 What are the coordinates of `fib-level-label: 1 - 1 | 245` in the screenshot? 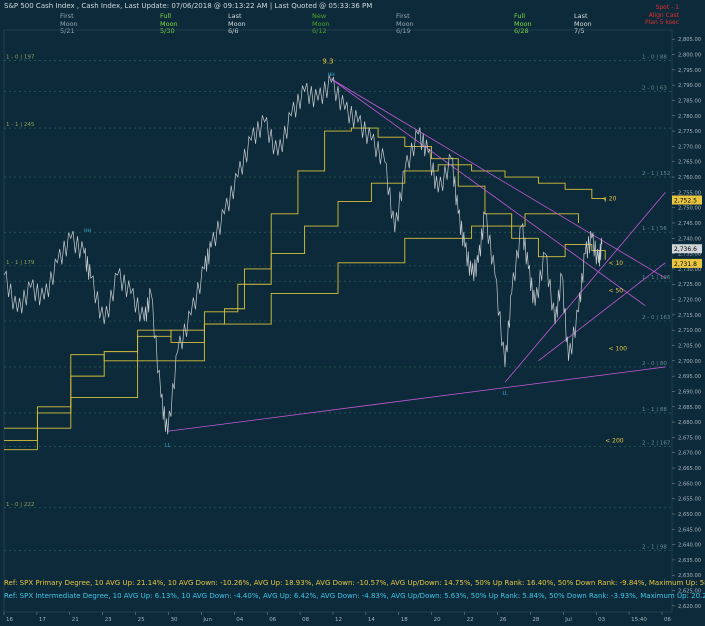 It's located at (20, 125).